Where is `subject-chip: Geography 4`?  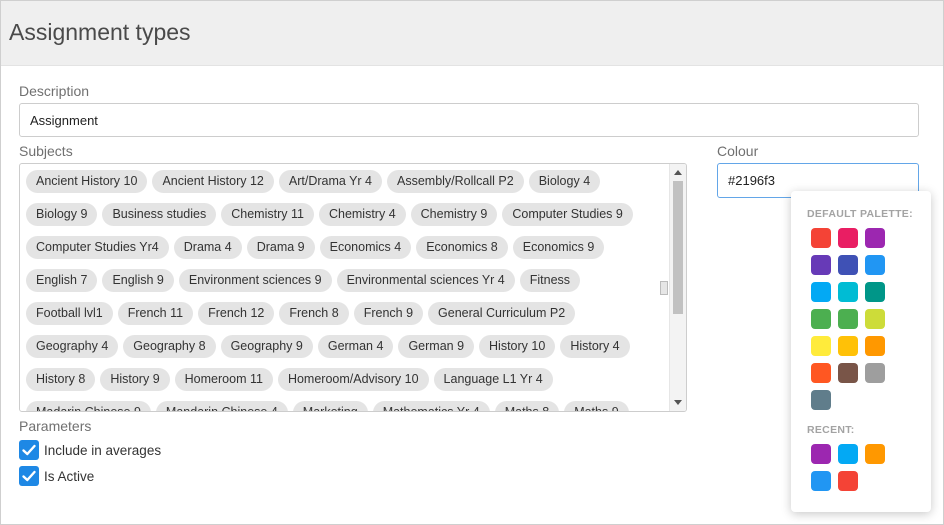 subject-chip: Geography 4 is located at coordinates (72, 346).